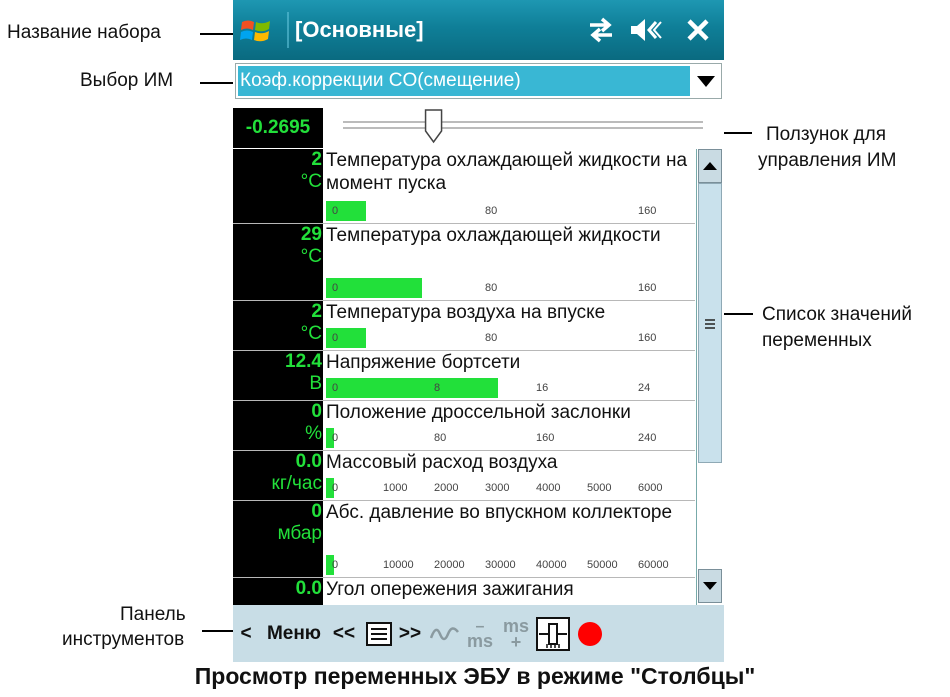 Image resolution: width=950 pixels, height=697 pixels. Describe the element at coordinates (316, 159) in the screenshot. I see `variable-value: 2` at that location.